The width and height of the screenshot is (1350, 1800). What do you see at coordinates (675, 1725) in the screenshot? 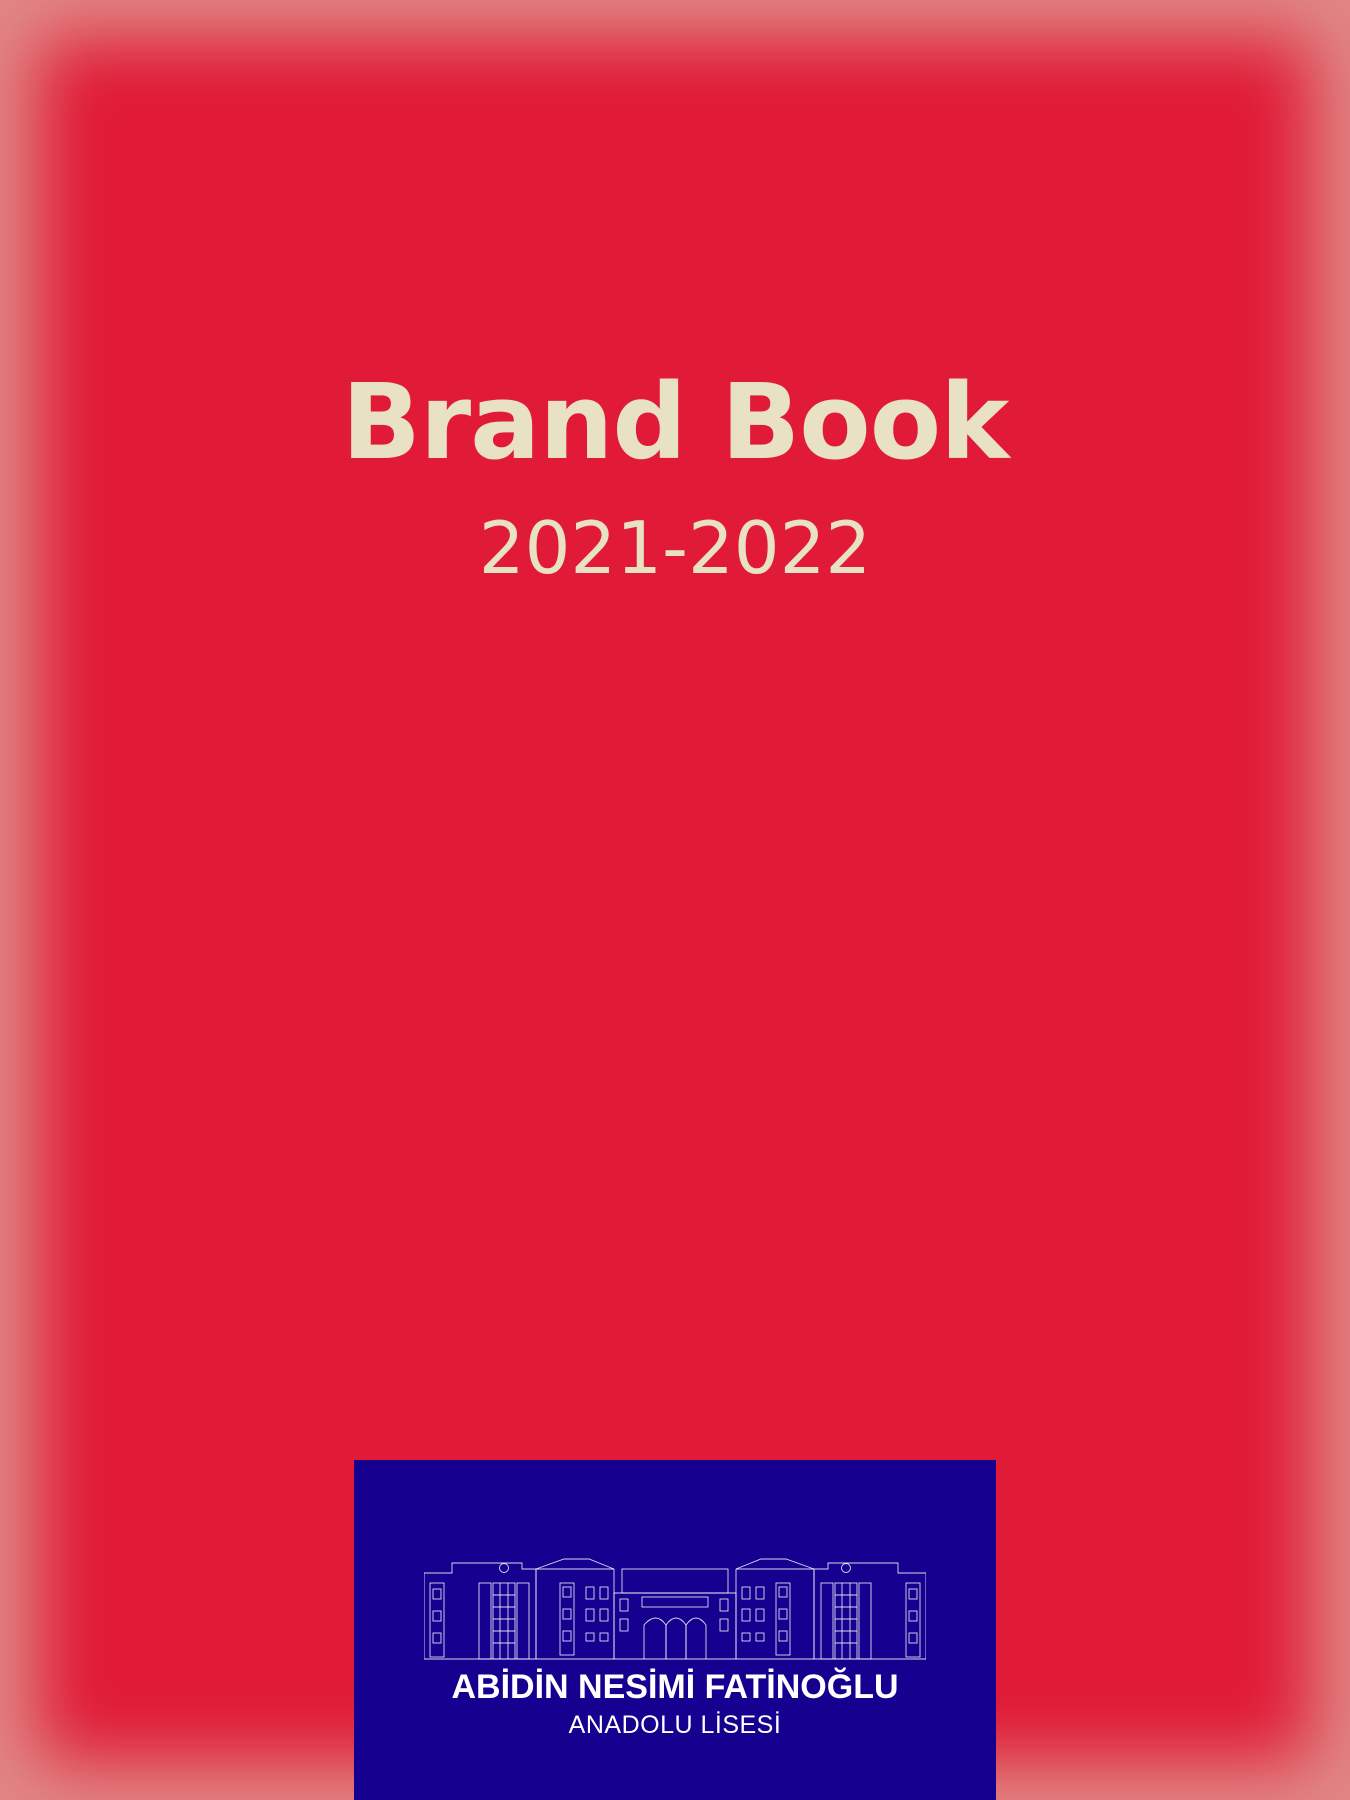
I see `school-type: ANADOLU LİSESİ` at bounding box center [675, 1725].